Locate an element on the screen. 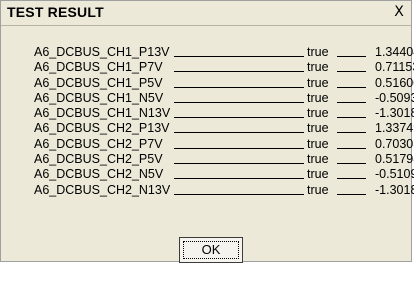 This screenshot has height=288, width=414. close-icon: X is located at coordinates (399, 12).